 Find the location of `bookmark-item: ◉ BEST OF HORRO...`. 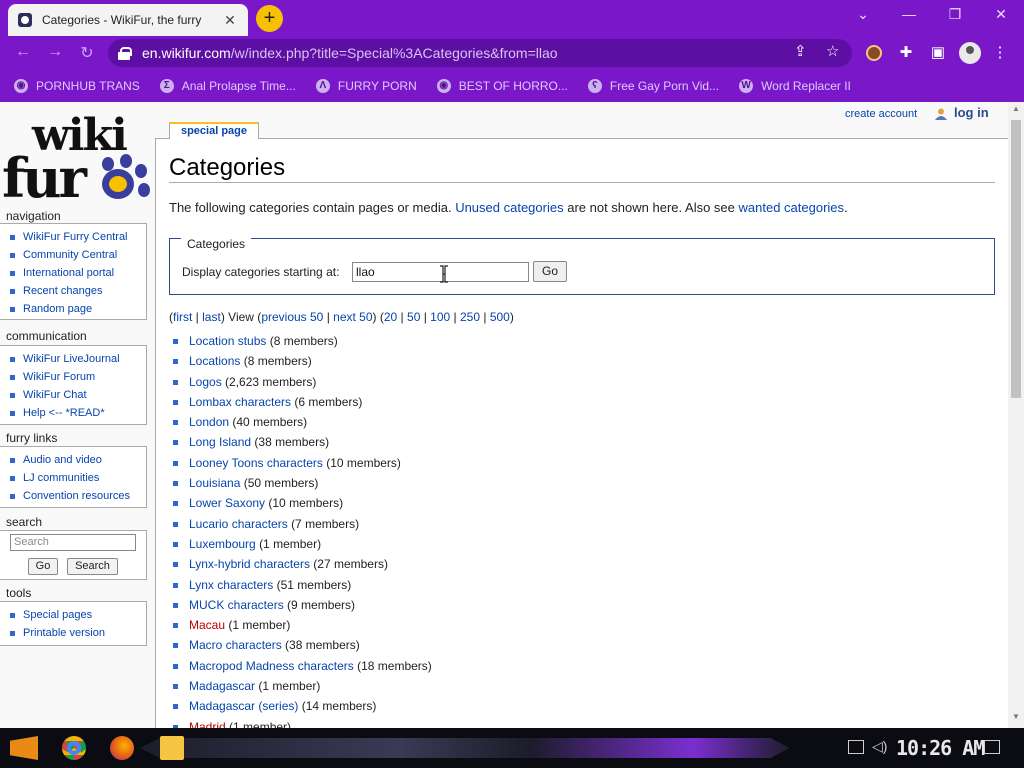

bookmark-item: ◉ BEST OF HORRO... is located at coordinates (502, 86).